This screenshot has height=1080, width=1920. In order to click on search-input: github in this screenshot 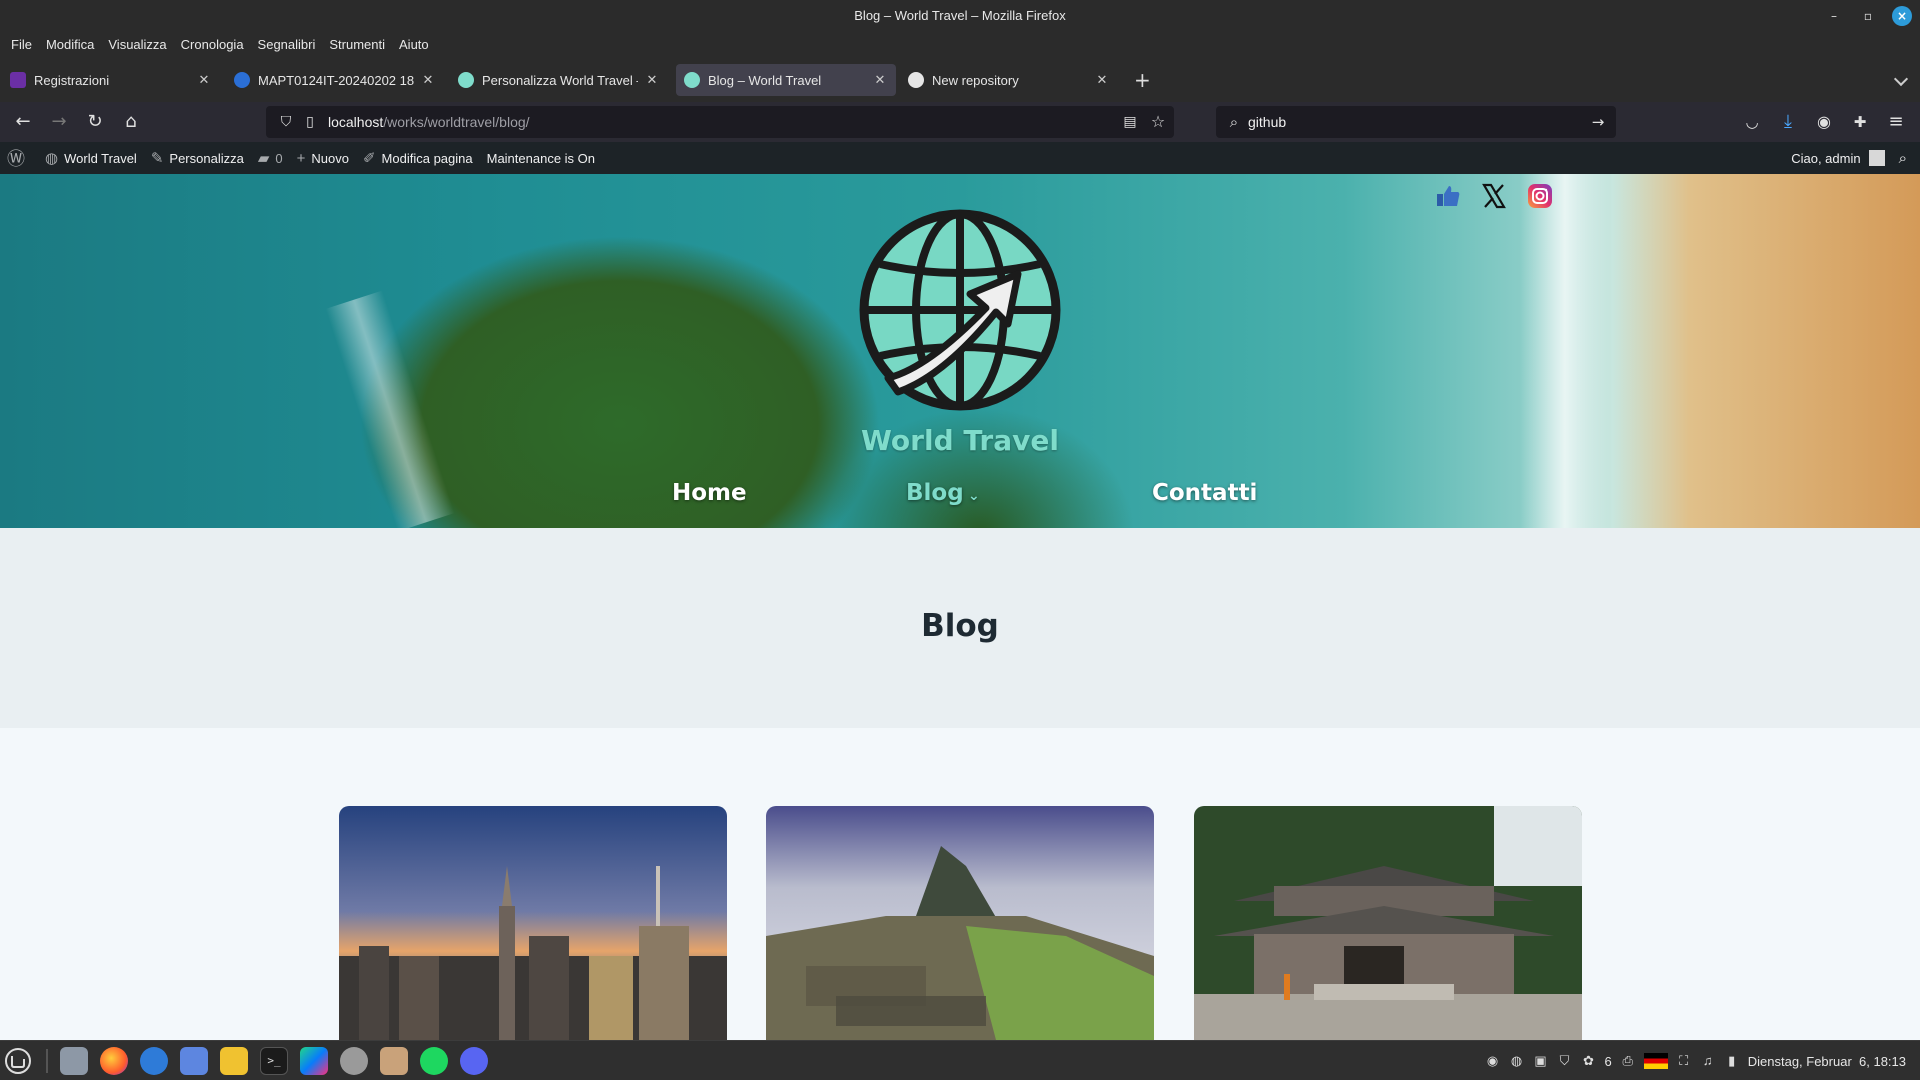, I will do `click(1267, 122)`.